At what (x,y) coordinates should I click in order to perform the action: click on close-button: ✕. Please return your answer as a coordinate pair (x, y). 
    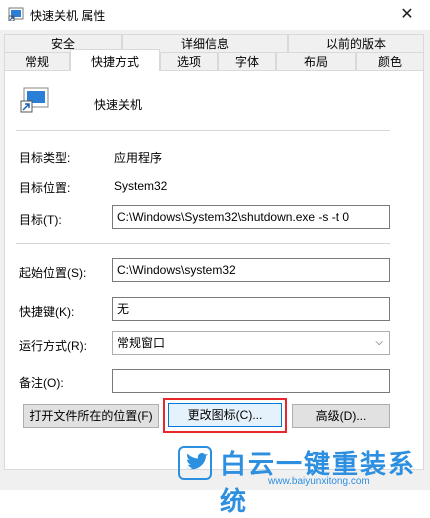
    Looking at the image, I should click on (407, 15).